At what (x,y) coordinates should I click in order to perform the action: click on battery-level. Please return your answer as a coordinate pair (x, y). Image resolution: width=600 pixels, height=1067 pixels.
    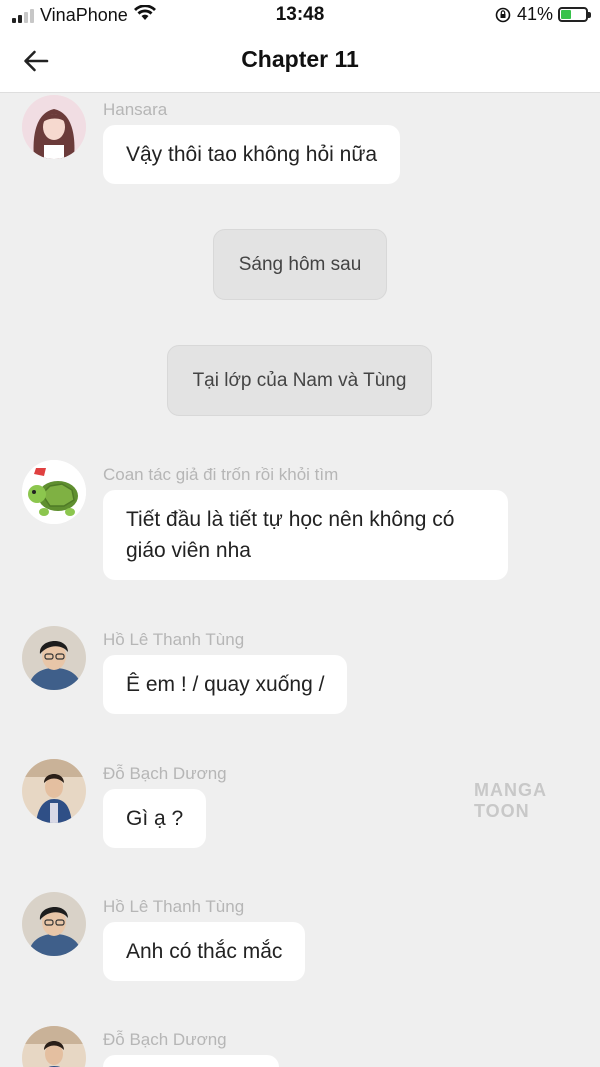
    Looking at the image, I should click on (566, 14).